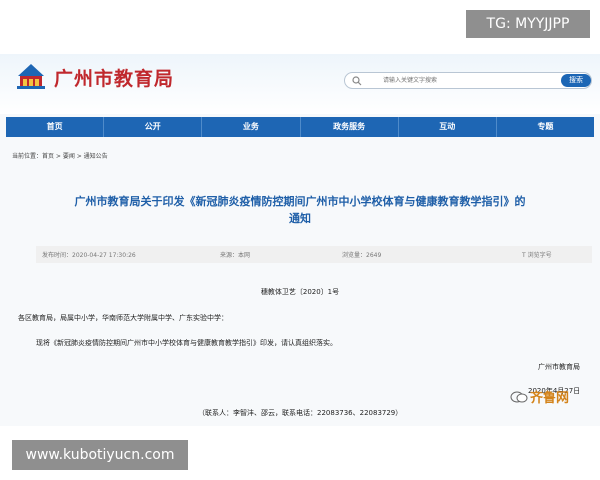  What do you see at coordinates (350, 127) in the screenshot?
I see `nav-item-services: 政务服务` at bounding box center [350, 127].